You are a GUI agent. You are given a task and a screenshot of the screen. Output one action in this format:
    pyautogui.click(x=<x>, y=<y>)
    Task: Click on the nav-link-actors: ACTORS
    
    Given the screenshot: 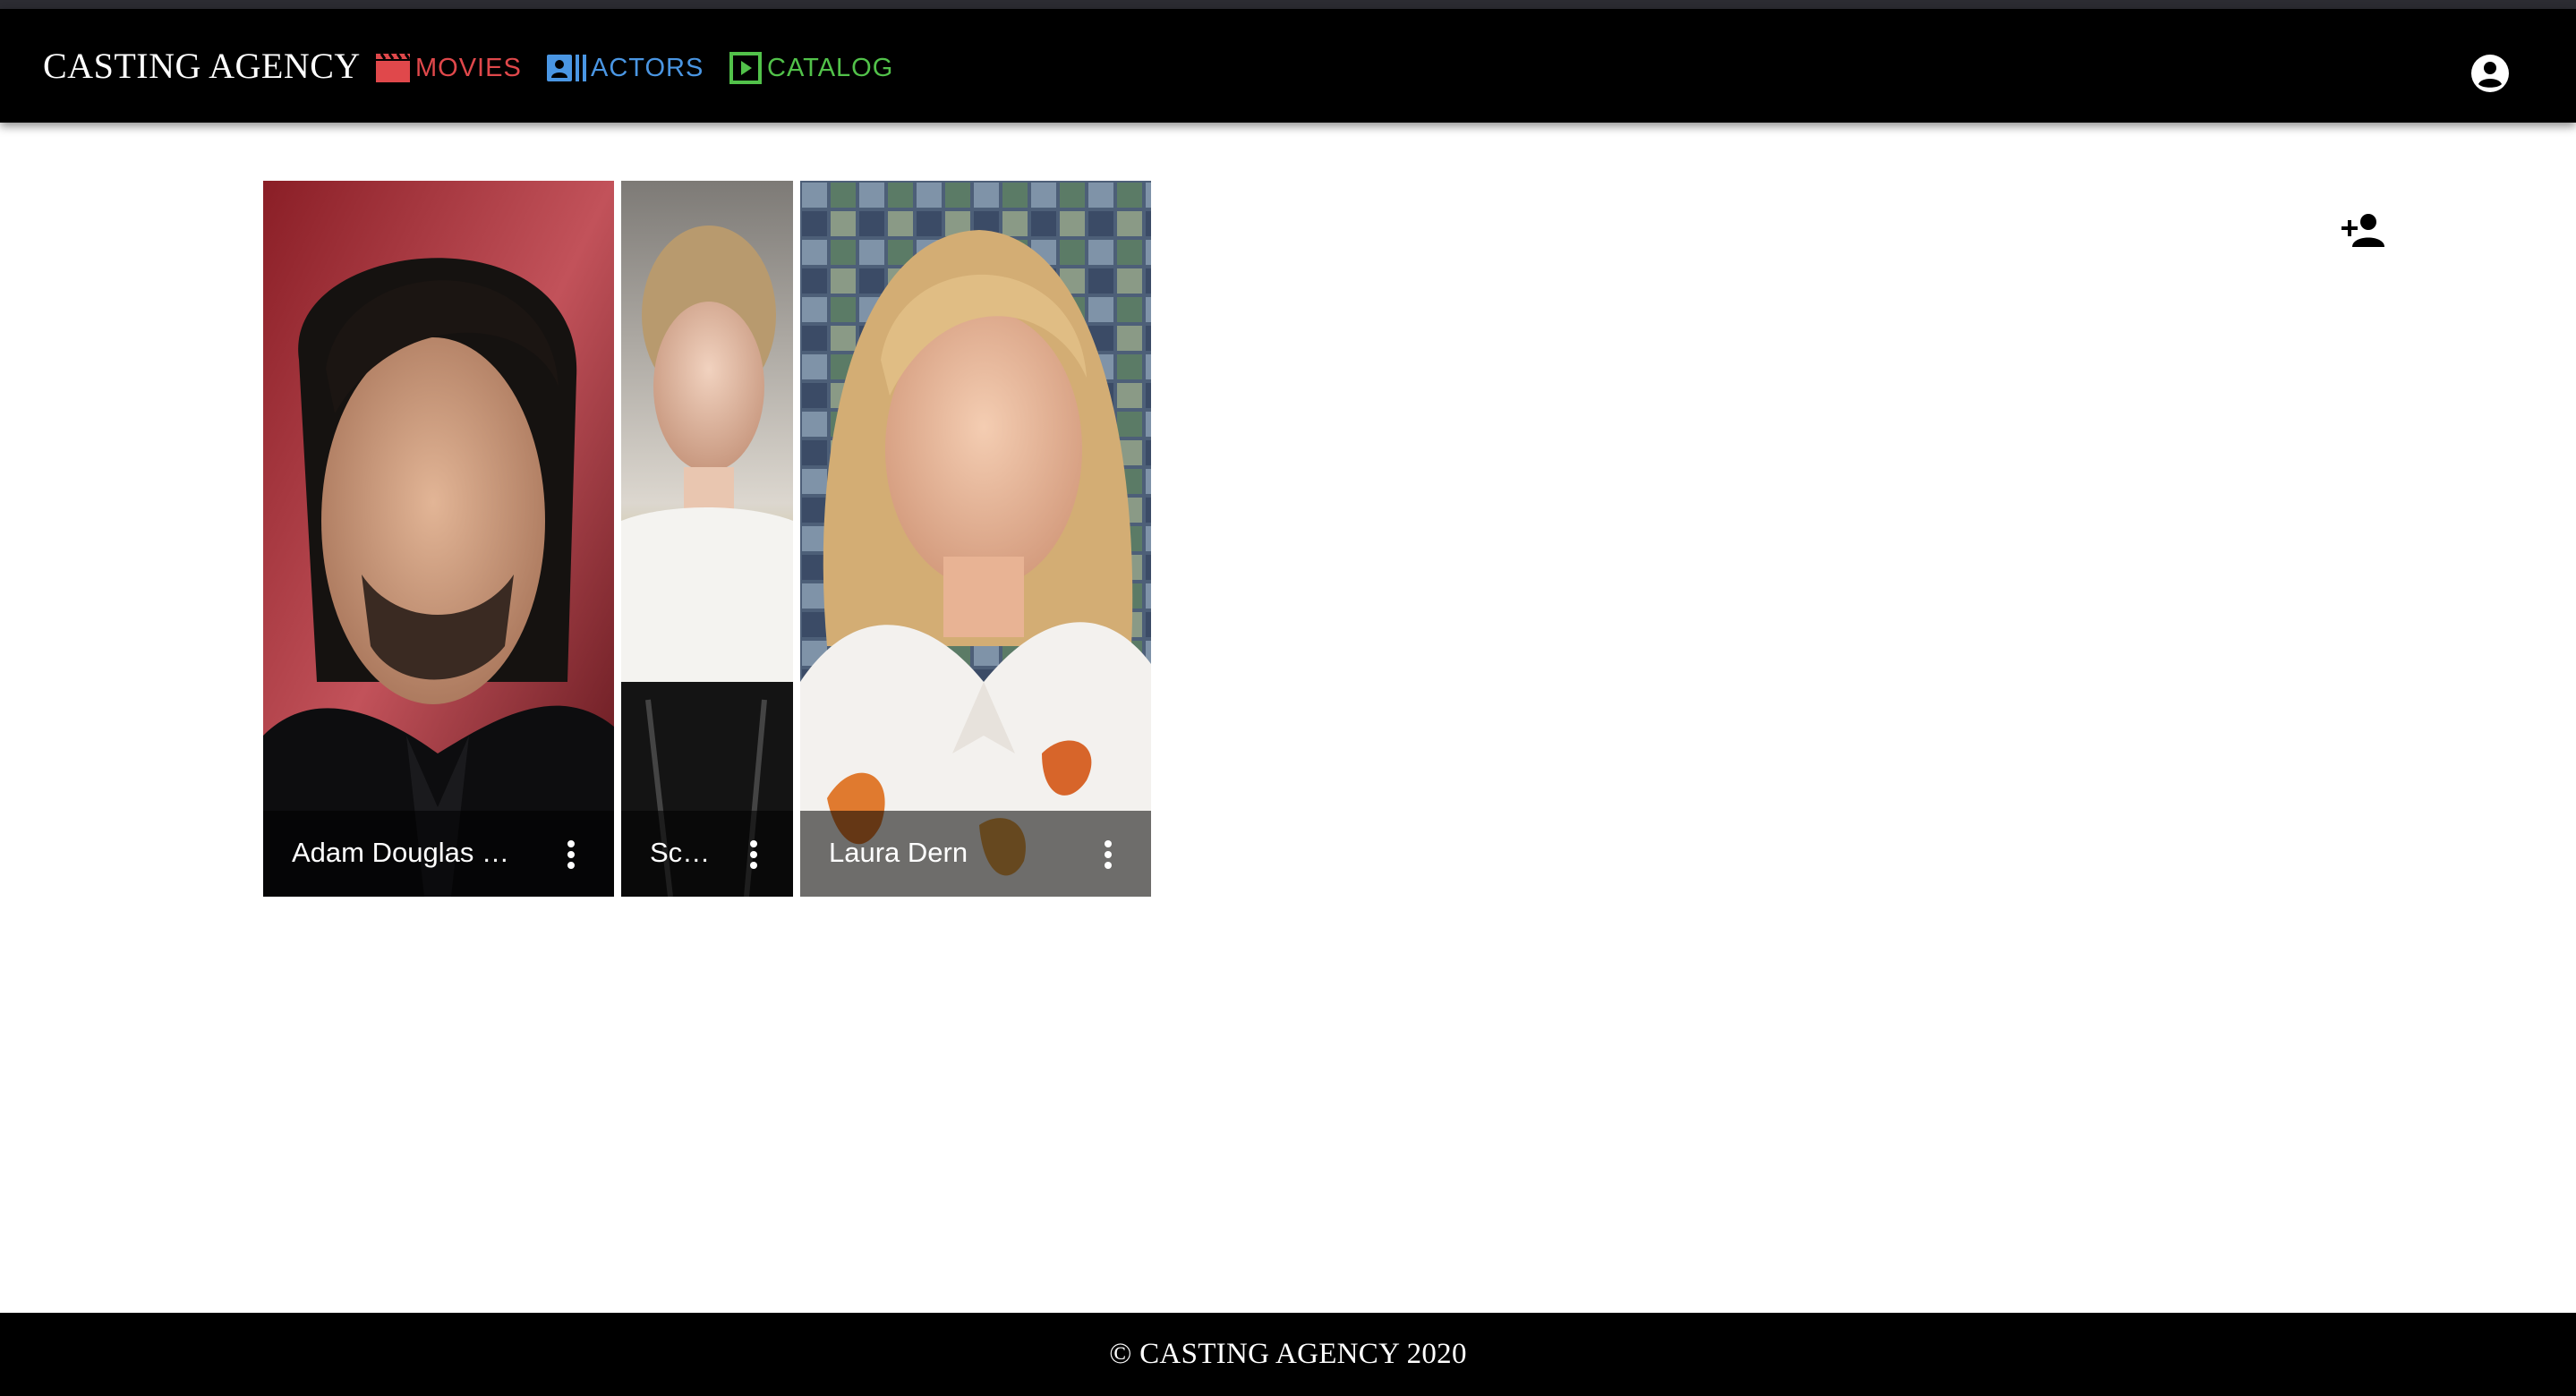 What is the action you would take?
    pyautogui.click(x=625, y=68)
    